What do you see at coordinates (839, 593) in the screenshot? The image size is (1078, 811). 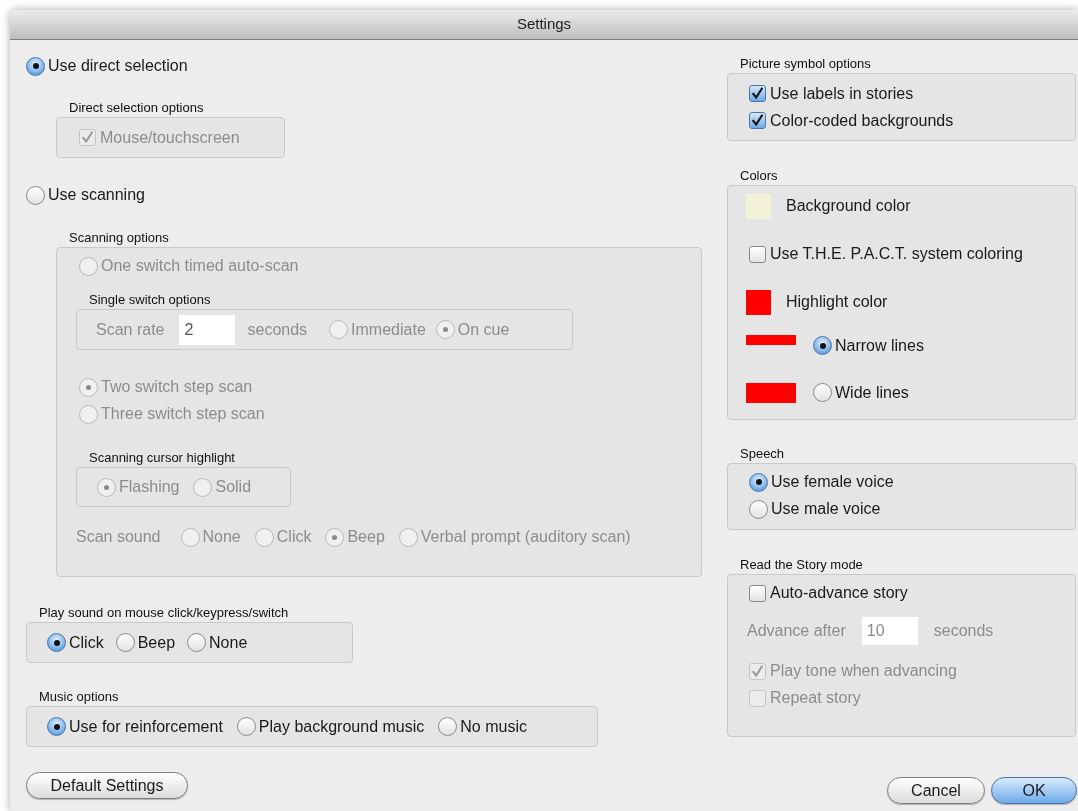 I see `option-label: Auto-advance story` at bounding box center [839, 593].